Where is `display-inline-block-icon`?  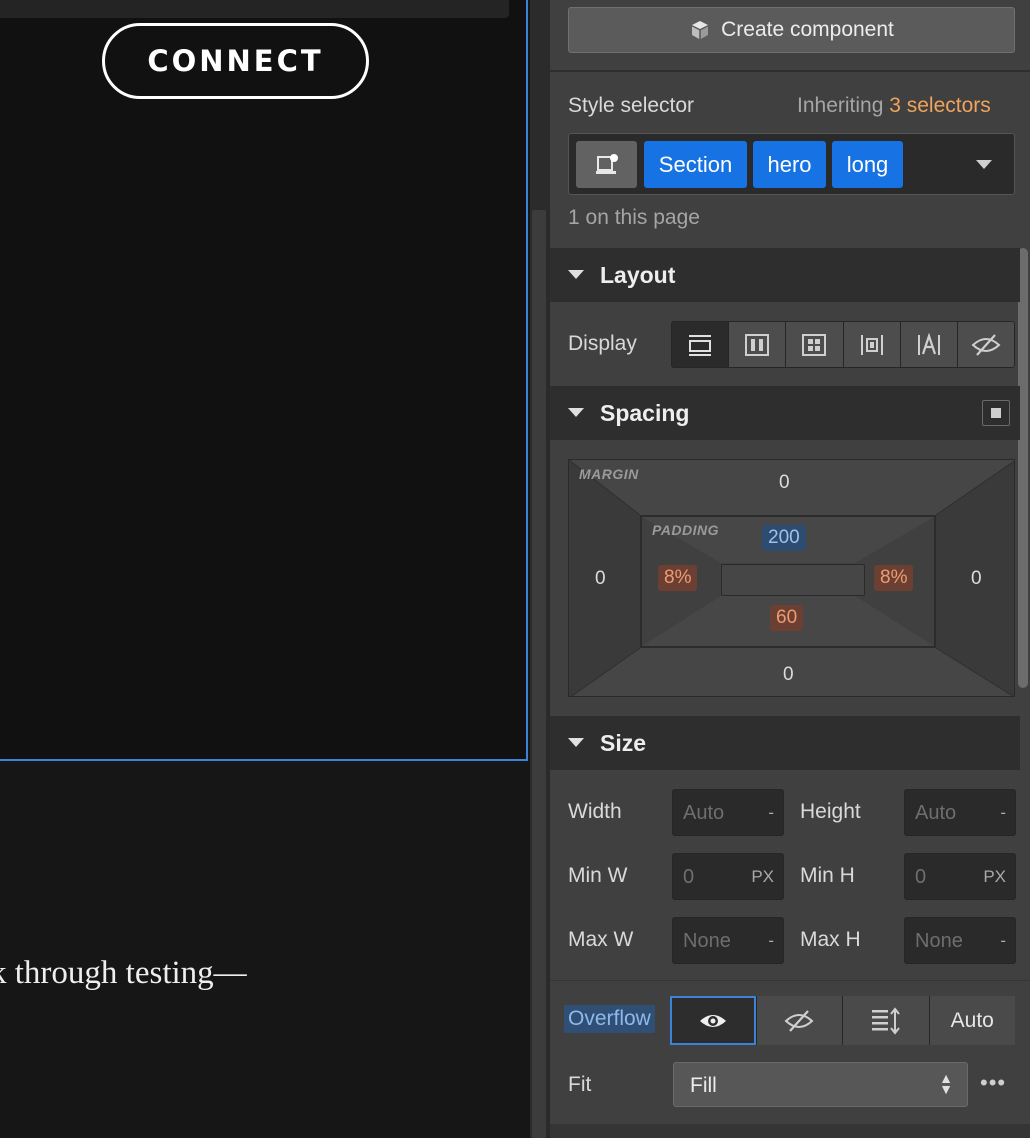
display-inline-block-icon is located at coordinates (871, 344).